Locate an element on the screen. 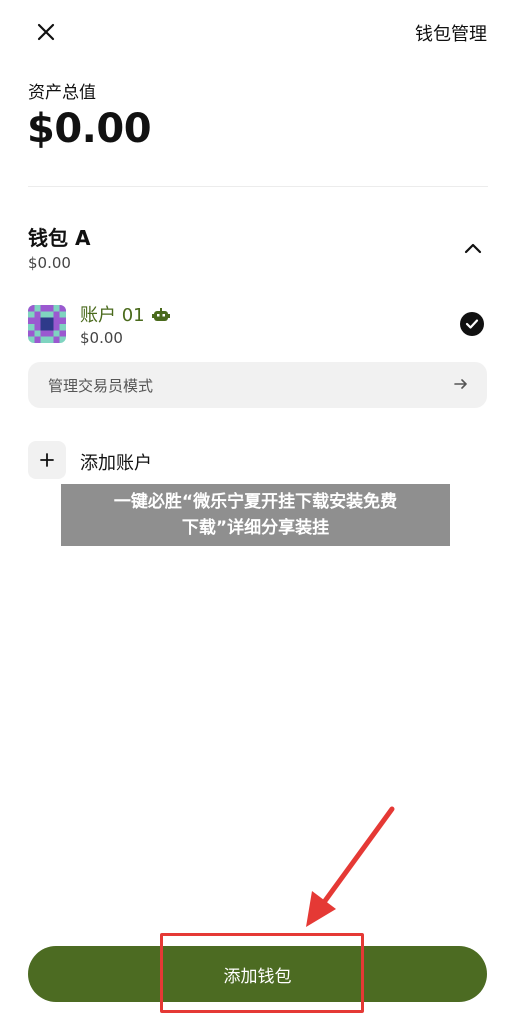 The image size is (513, 1032). total-assets-value: $0.00 is located at coordinates (89, 129).